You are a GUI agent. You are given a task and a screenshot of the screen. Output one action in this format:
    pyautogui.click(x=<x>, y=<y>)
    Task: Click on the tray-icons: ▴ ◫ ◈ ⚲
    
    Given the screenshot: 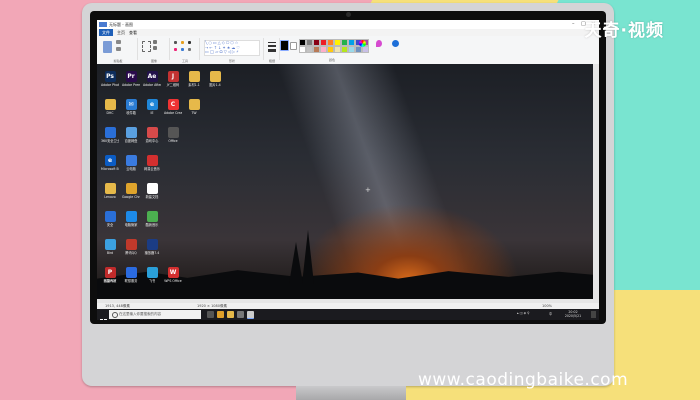 What is the action you would take?
    pyautogui.click(x=523, y=313)
    